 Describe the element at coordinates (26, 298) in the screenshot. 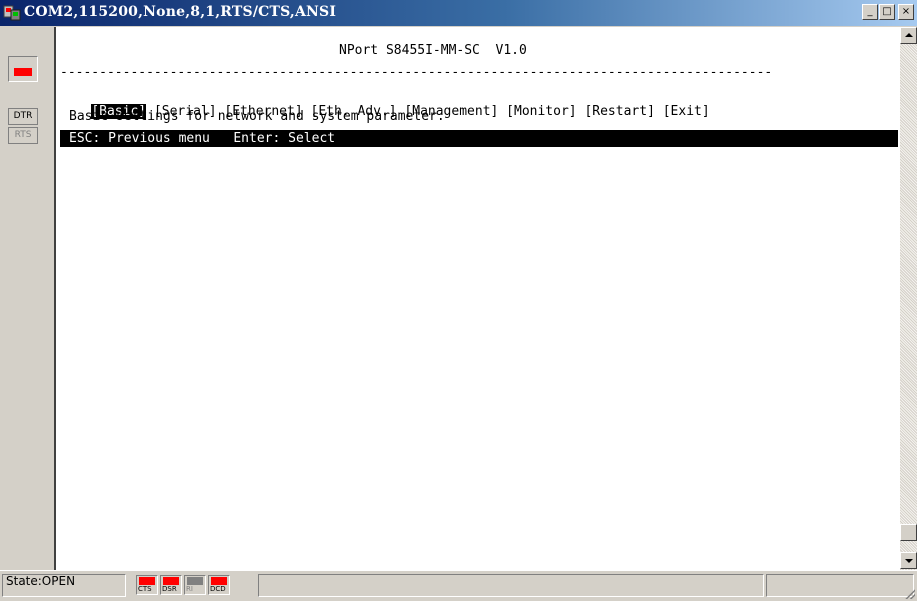

I see `signal-panel: DTR RTS` at that location.